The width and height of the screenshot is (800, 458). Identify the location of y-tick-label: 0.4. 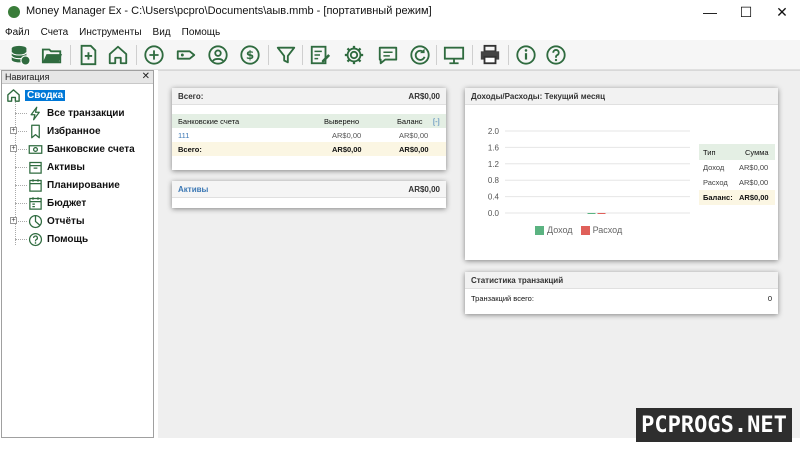
(494, 197).